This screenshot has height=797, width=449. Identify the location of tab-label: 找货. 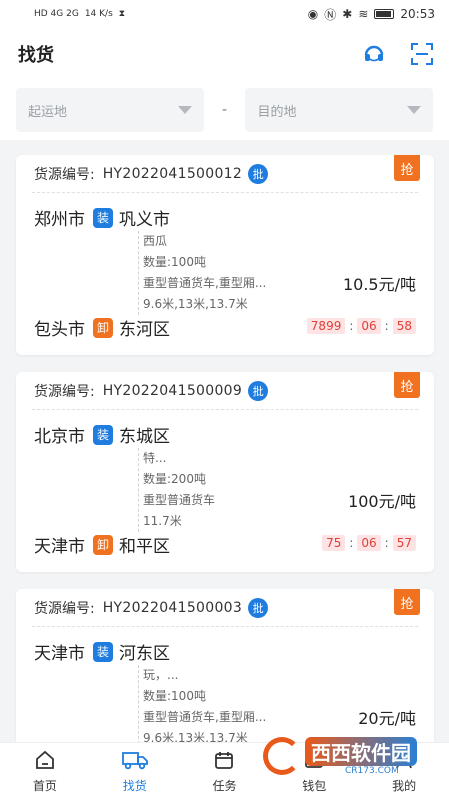
(134, 786).